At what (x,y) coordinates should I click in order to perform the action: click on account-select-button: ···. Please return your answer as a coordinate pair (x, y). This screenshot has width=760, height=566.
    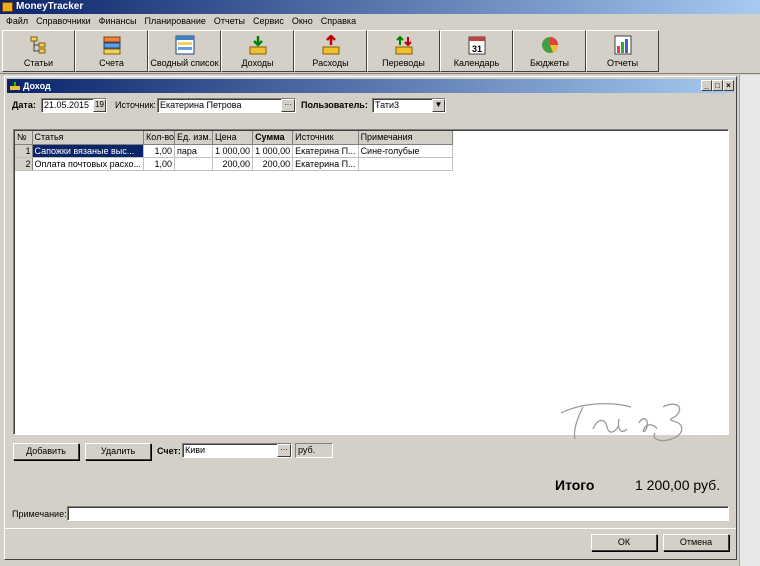
    Looking at the image, I should click on (284, 450).